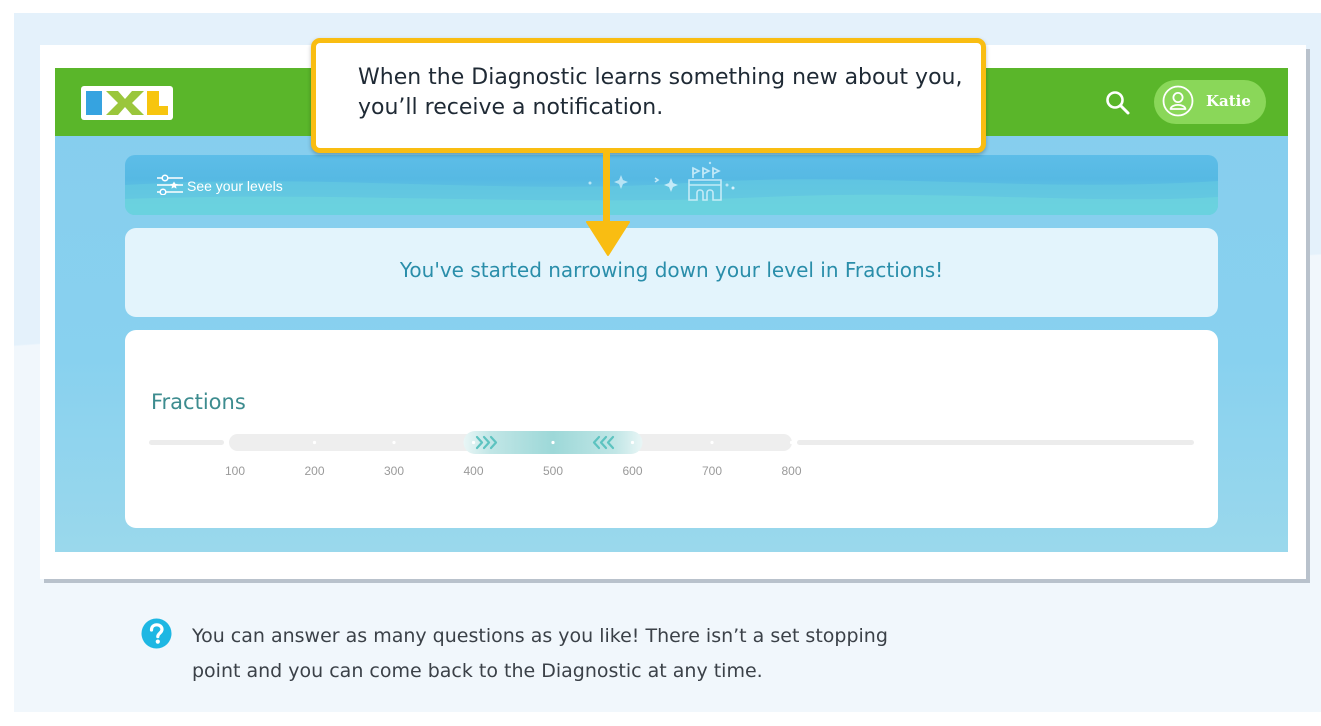  Describe the element at coordinates (553, 471) in the screenshot. I see `scale-tick-label: 500` at that location.